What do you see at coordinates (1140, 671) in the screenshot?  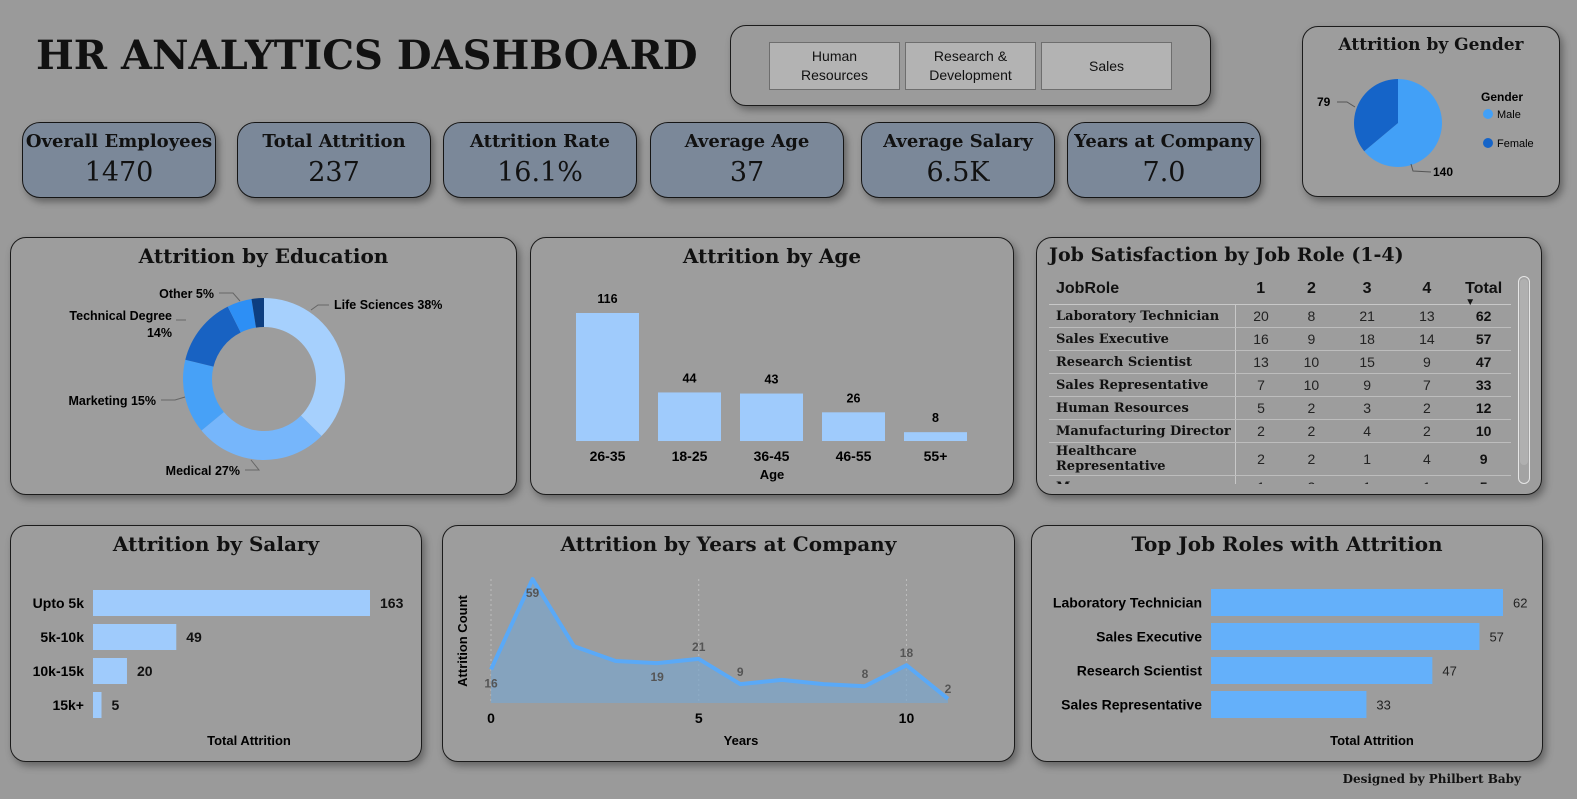 I see `y-tick-label: Research Scientist` at bounding box center [1140, 671].